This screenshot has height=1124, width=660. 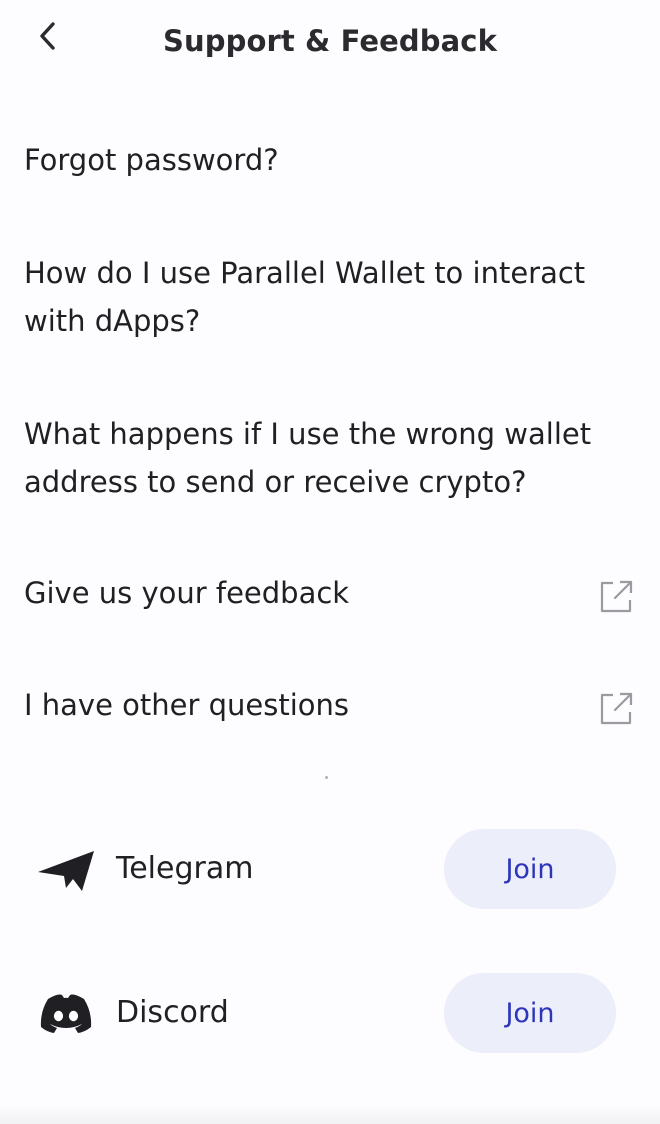 I want to click on header: Support & Feedback, so click(x=330, y=44).